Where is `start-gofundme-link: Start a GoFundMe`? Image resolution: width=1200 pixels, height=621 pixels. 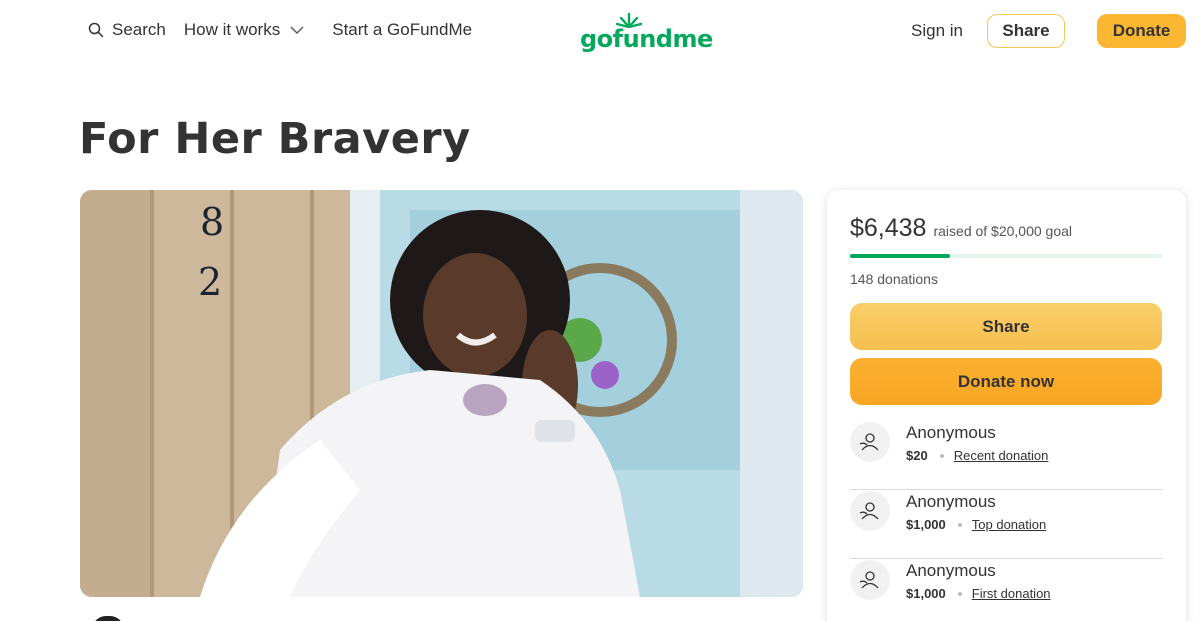
start-gofundme-link: Start a GoFundMe is located at coordinates (402, 30).